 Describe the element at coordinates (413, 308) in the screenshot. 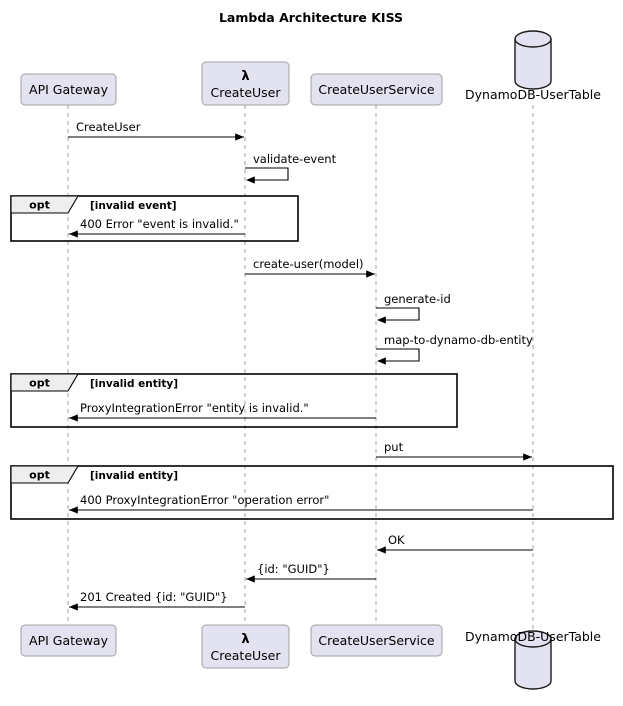

I see `message-m5: generate-id` at that location.